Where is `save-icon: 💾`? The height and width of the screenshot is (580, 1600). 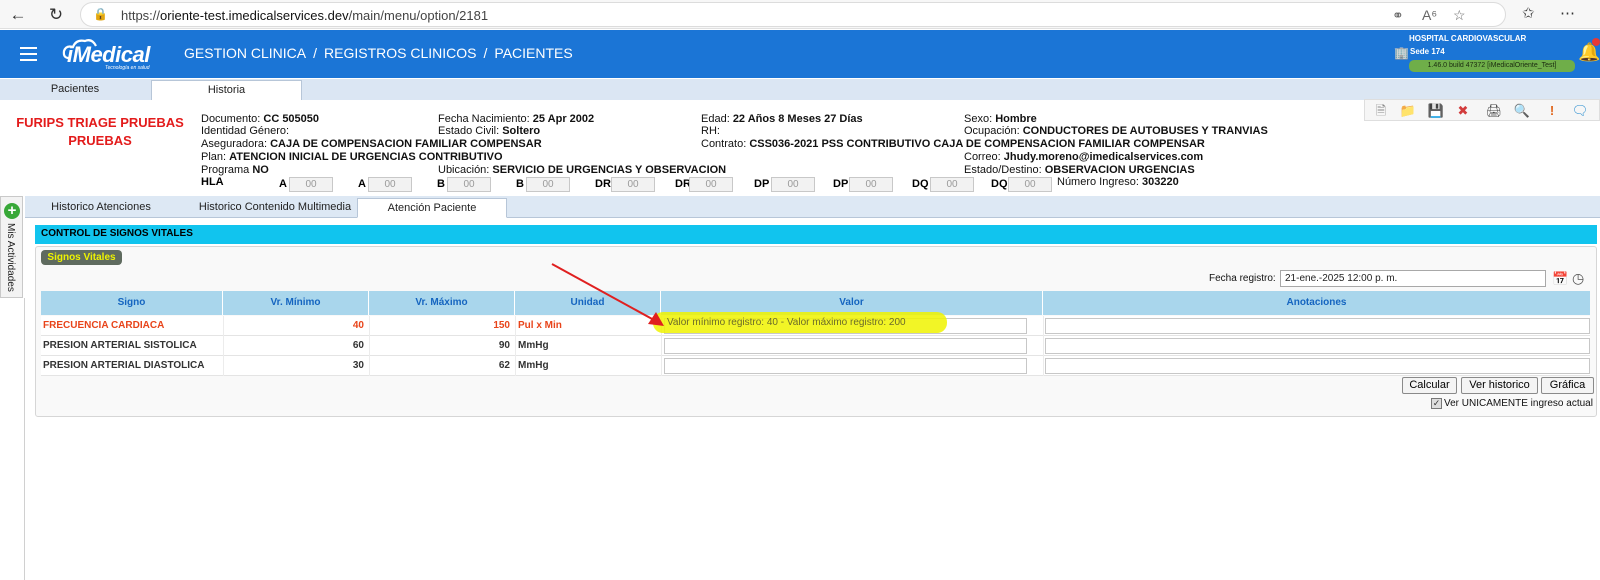
save-icon: 💾 is located at coordinates (1436, 110).